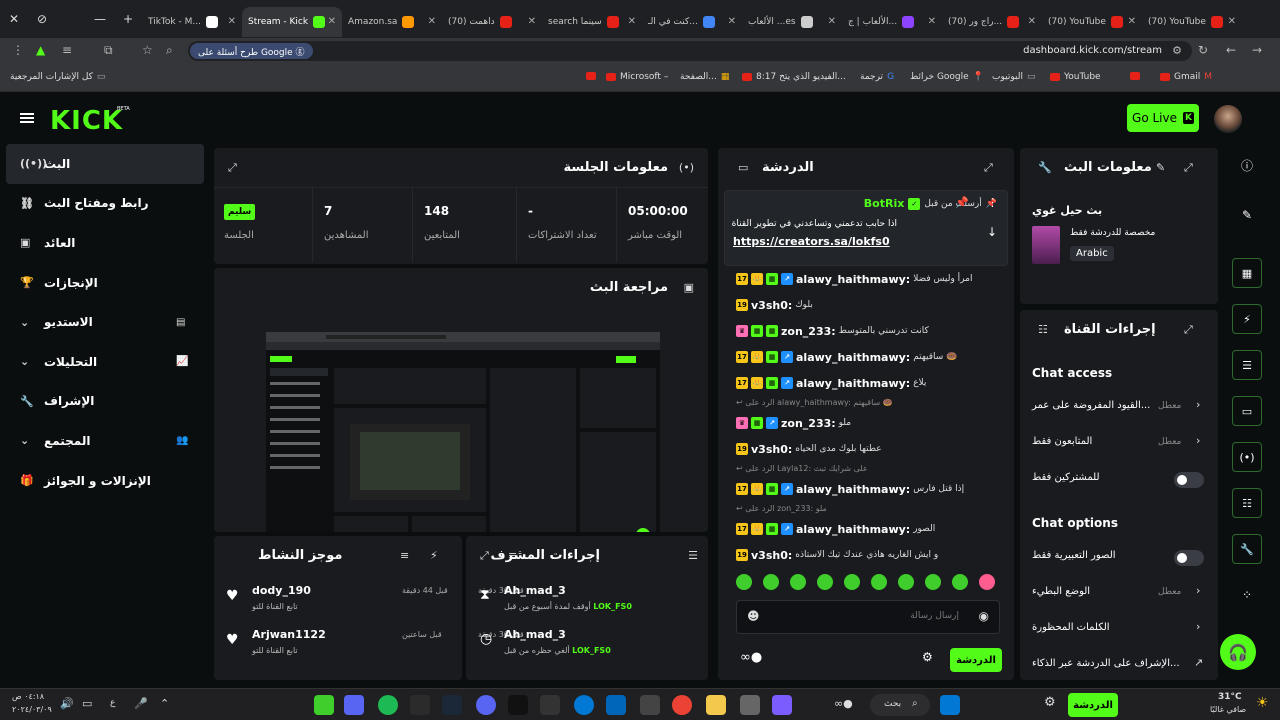 The height and width of the screenshot is (720, 1280). Describe the element at coordinates (1247, 457) in the screenshot. I see `broadcast-icon: (•)` at that location.